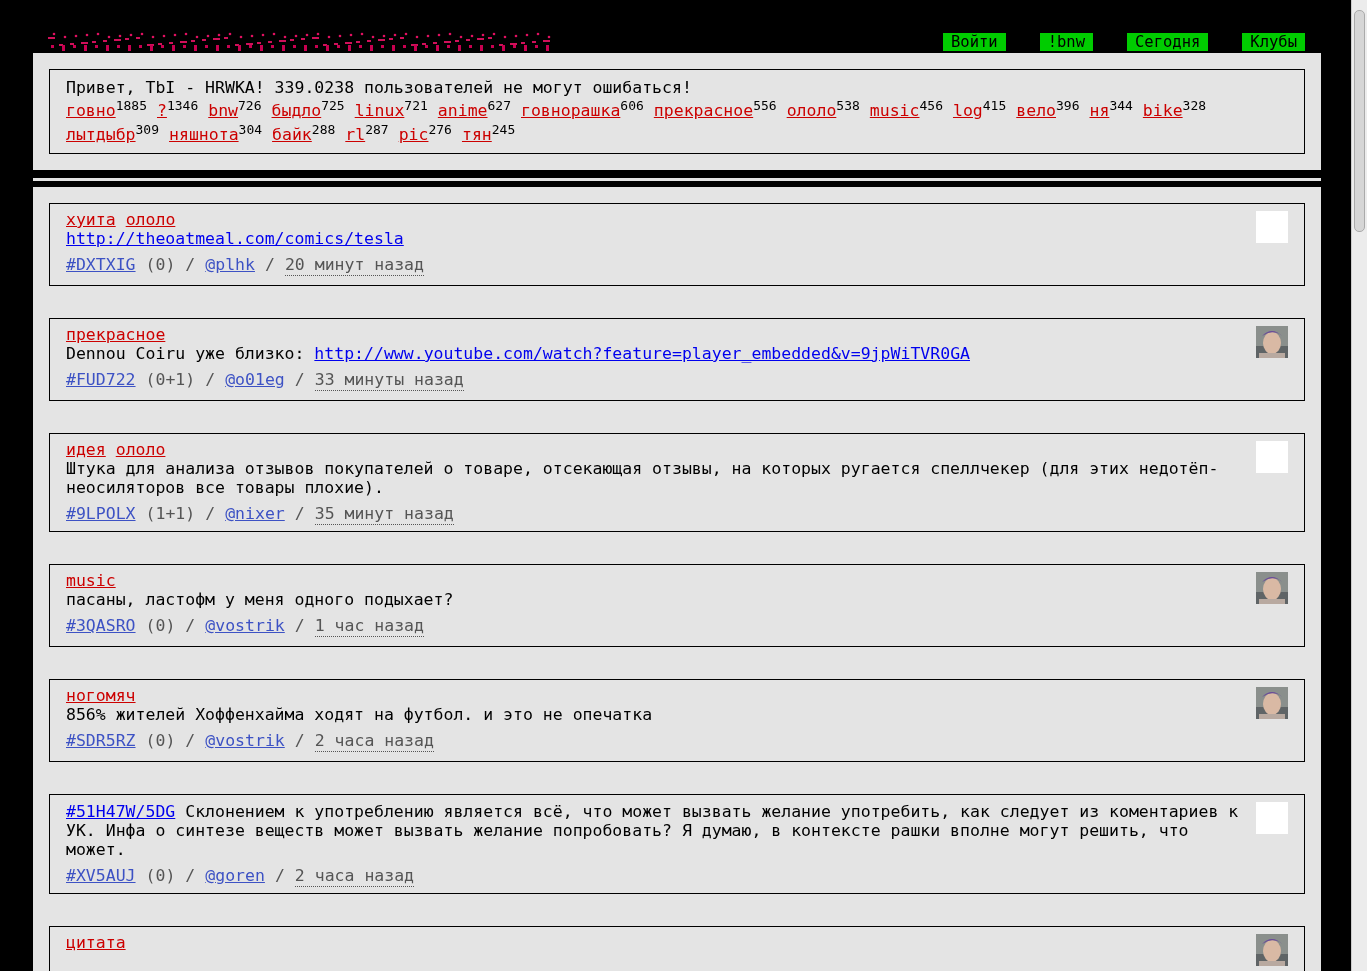 This screenshot has height=971, width=1367. I want to click on post-id-link: #FUD722, so click(101, 380).